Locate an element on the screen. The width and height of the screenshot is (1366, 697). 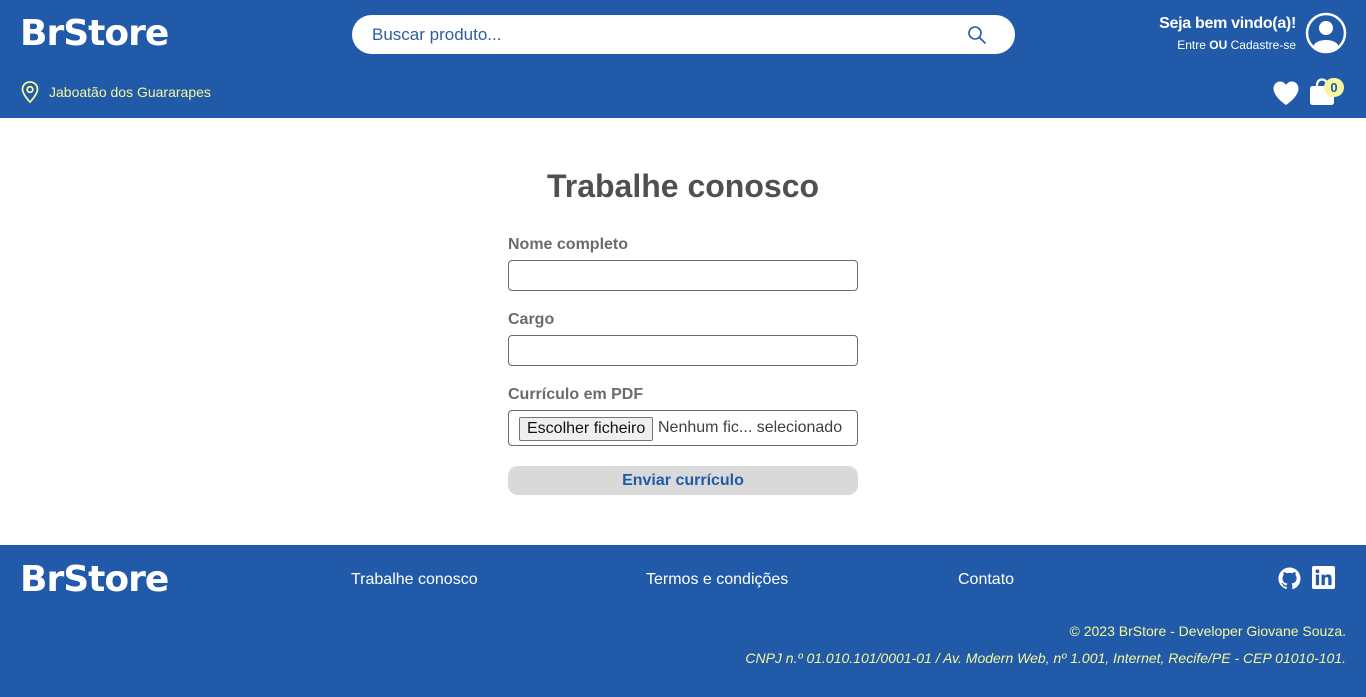
linkedin-icon is located at coordinates (1323, 577).